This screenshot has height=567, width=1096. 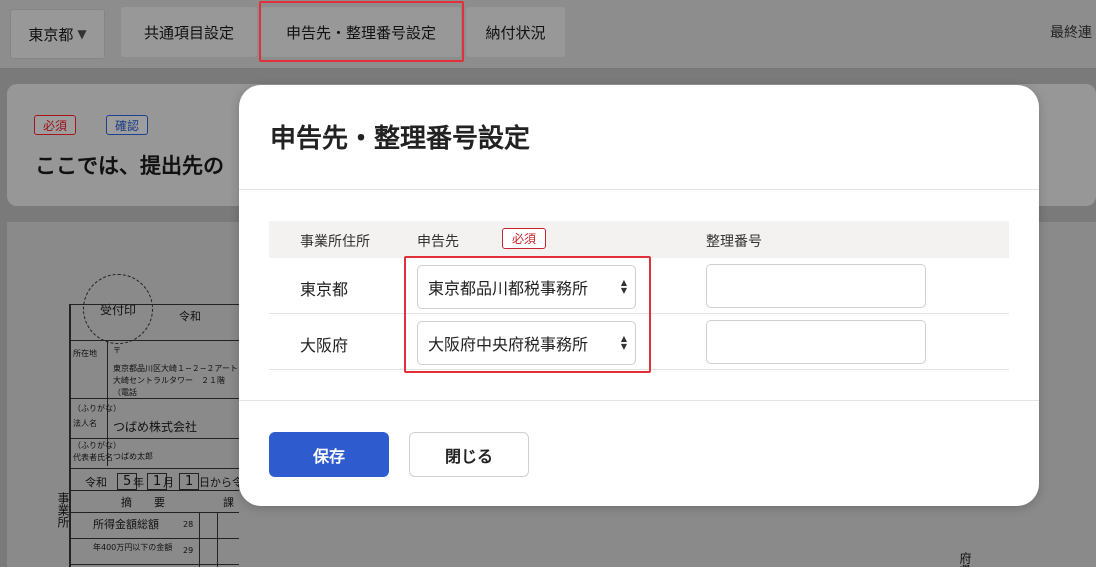 What do you see at coordinates (189, 32) in the screenshot?
I see `tab-common-settings: 共通項目設定` at bounding box center [189, 32].